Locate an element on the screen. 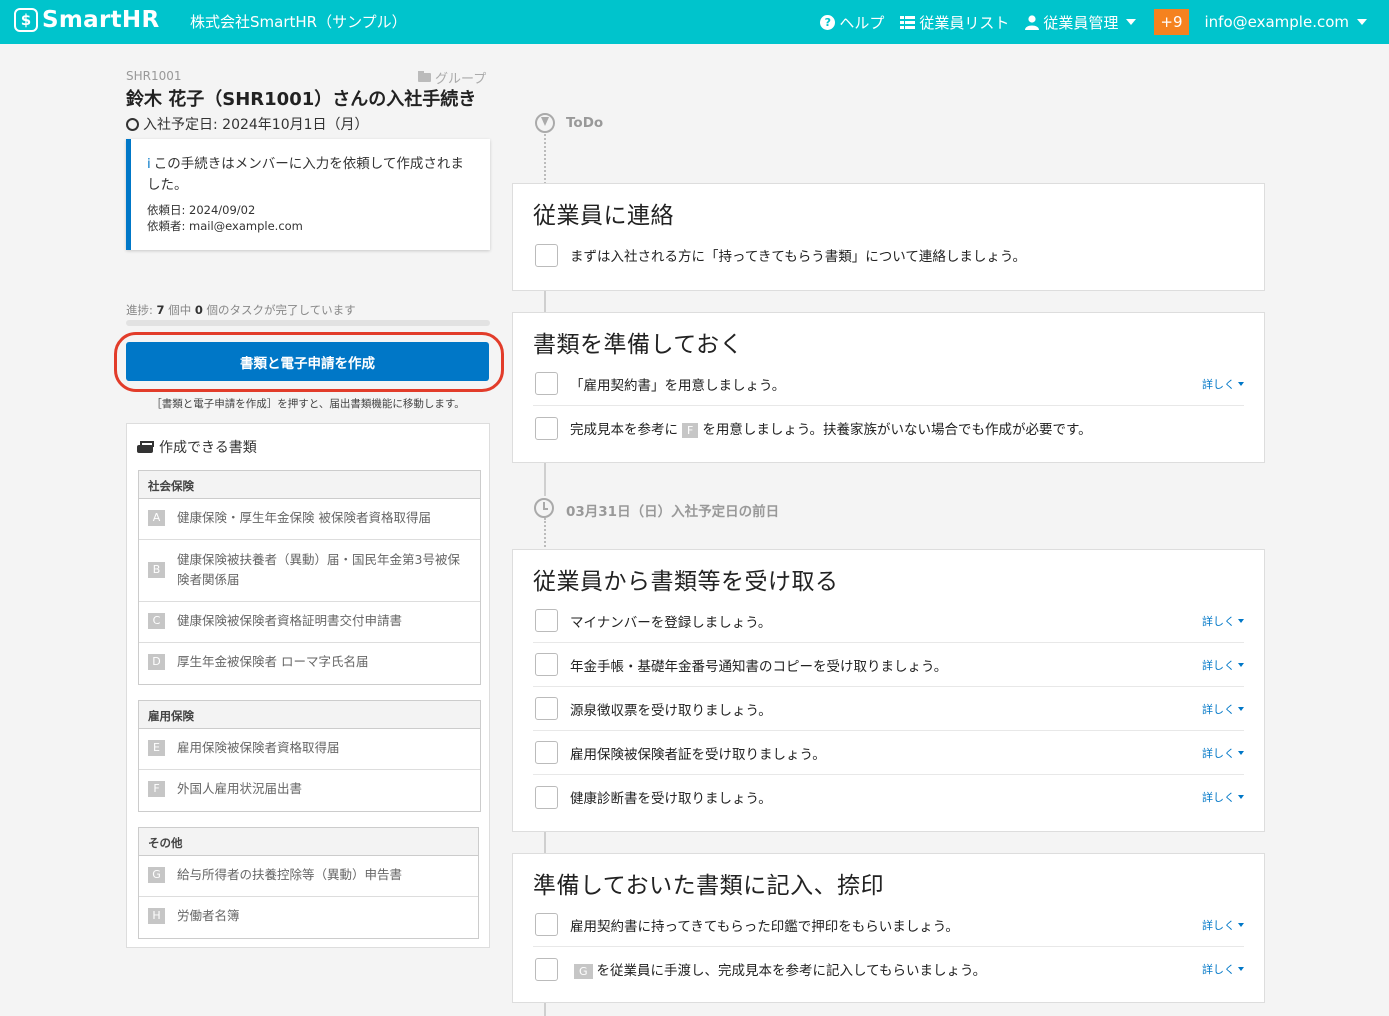 This screenshot has width=1389, height=1016. task-text: 完成見本を参考に F を用意しましょう。扶養家族がいない場合でも作成が必要です。 is located at coordinates (831, 430).